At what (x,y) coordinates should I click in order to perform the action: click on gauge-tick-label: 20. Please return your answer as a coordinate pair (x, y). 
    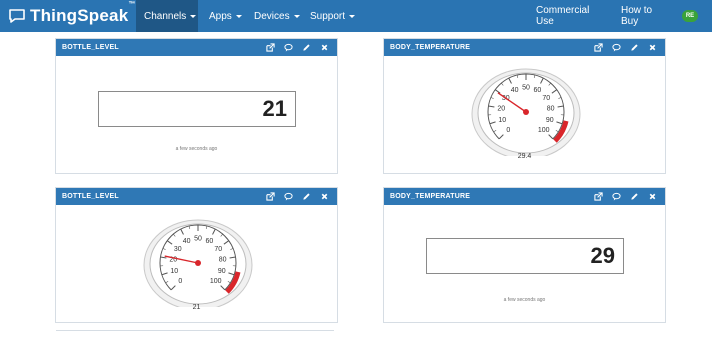
    Looking at the image, I should click on (501, 109).